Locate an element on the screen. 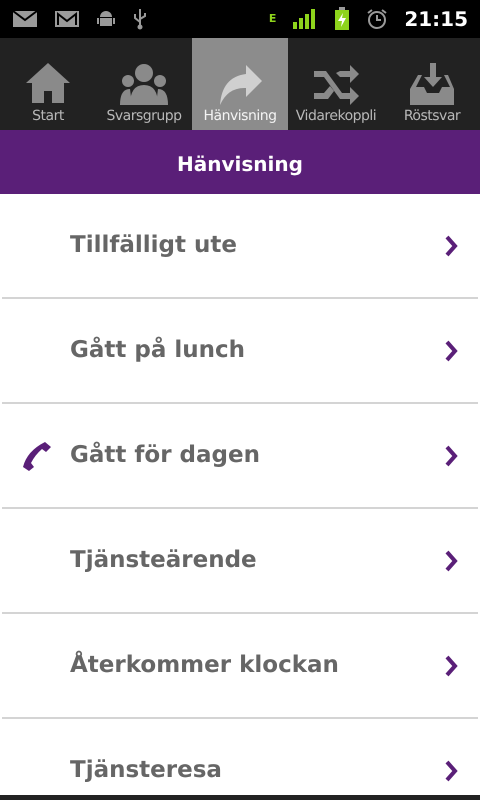 The width and height of the screenshot is (480, 800). list-item: Tillfälligt ute is located at coordinates (240, 246).